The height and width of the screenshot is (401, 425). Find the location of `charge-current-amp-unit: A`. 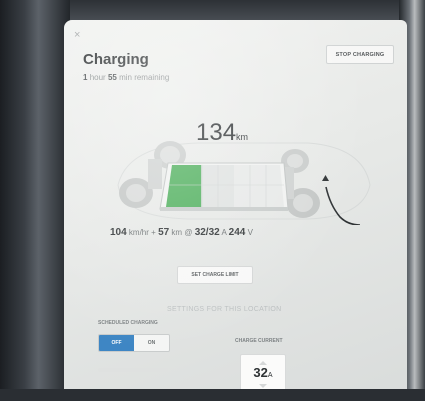

charge-current-amp-unit: A is located at coordinates (270, 375).